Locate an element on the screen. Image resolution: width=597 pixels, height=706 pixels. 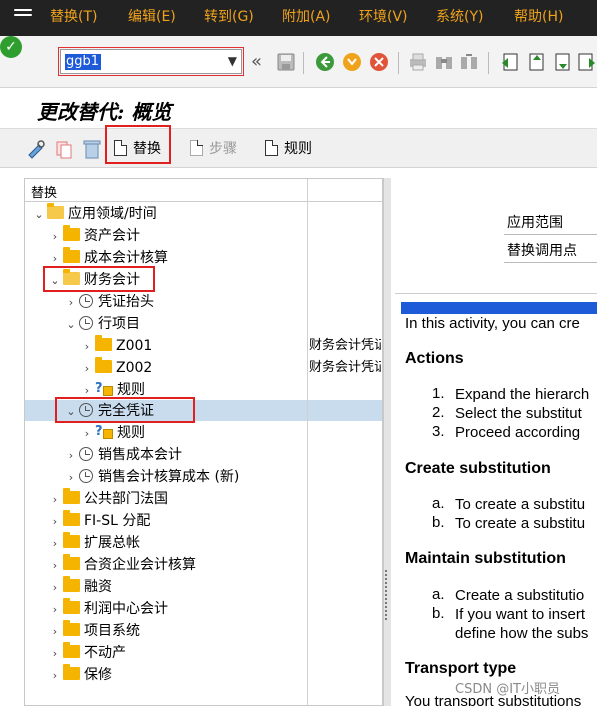
delete-icon is located at coordinates (92, 148).